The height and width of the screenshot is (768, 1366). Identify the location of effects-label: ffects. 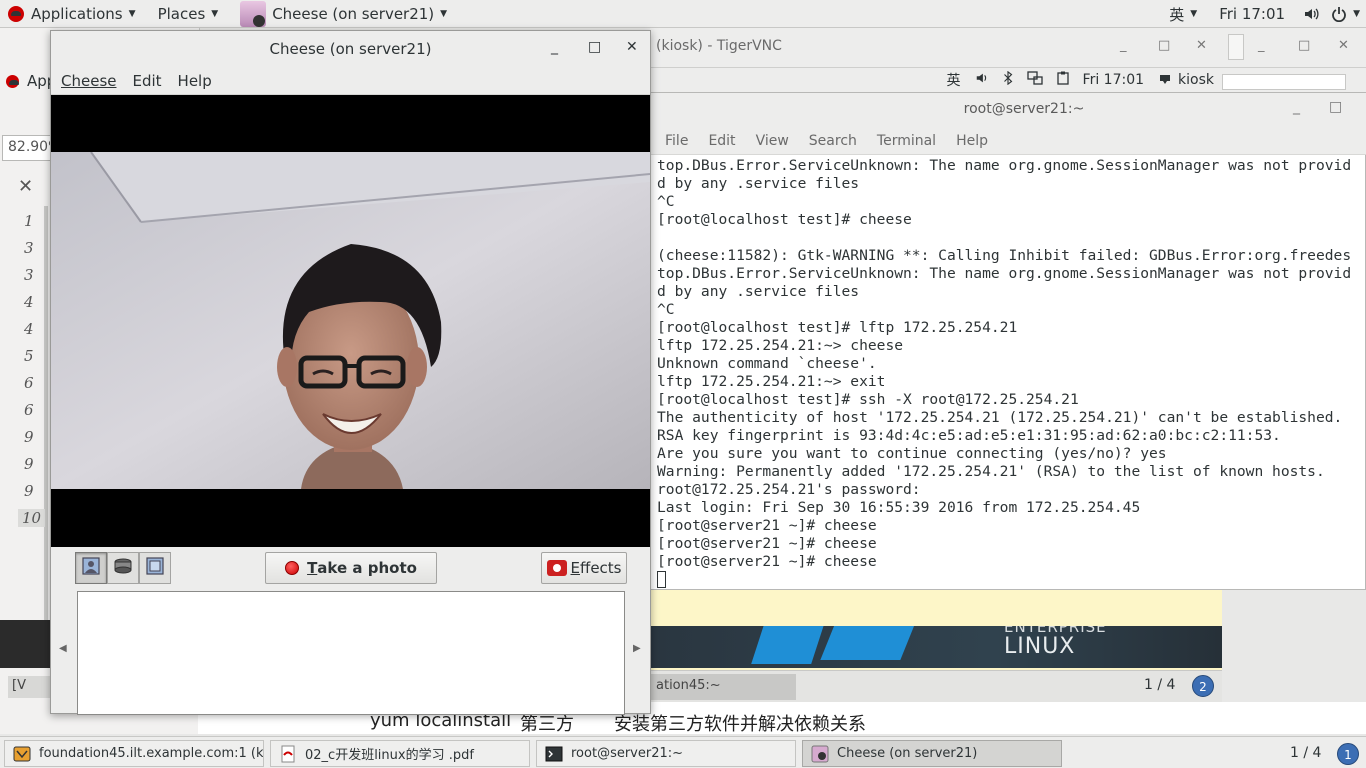
(600, 568).